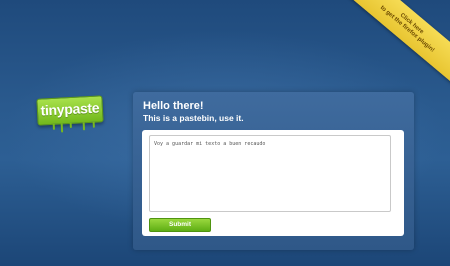  Describe the element at coordinates (407, 29) in the screenshot. I see `ribbon-line-2: to get the firefox plugin!` at that location.